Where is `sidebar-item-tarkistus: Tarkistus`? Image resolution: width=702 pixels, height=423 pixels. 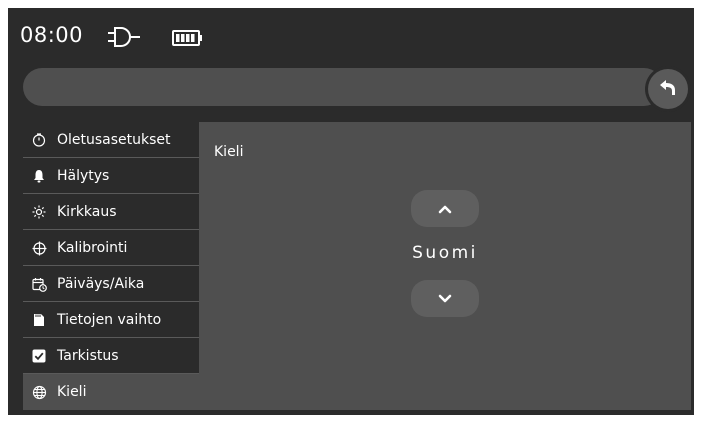 sidebar-item-tarkistus: Tarkistus is located at coordinates (111, 356).